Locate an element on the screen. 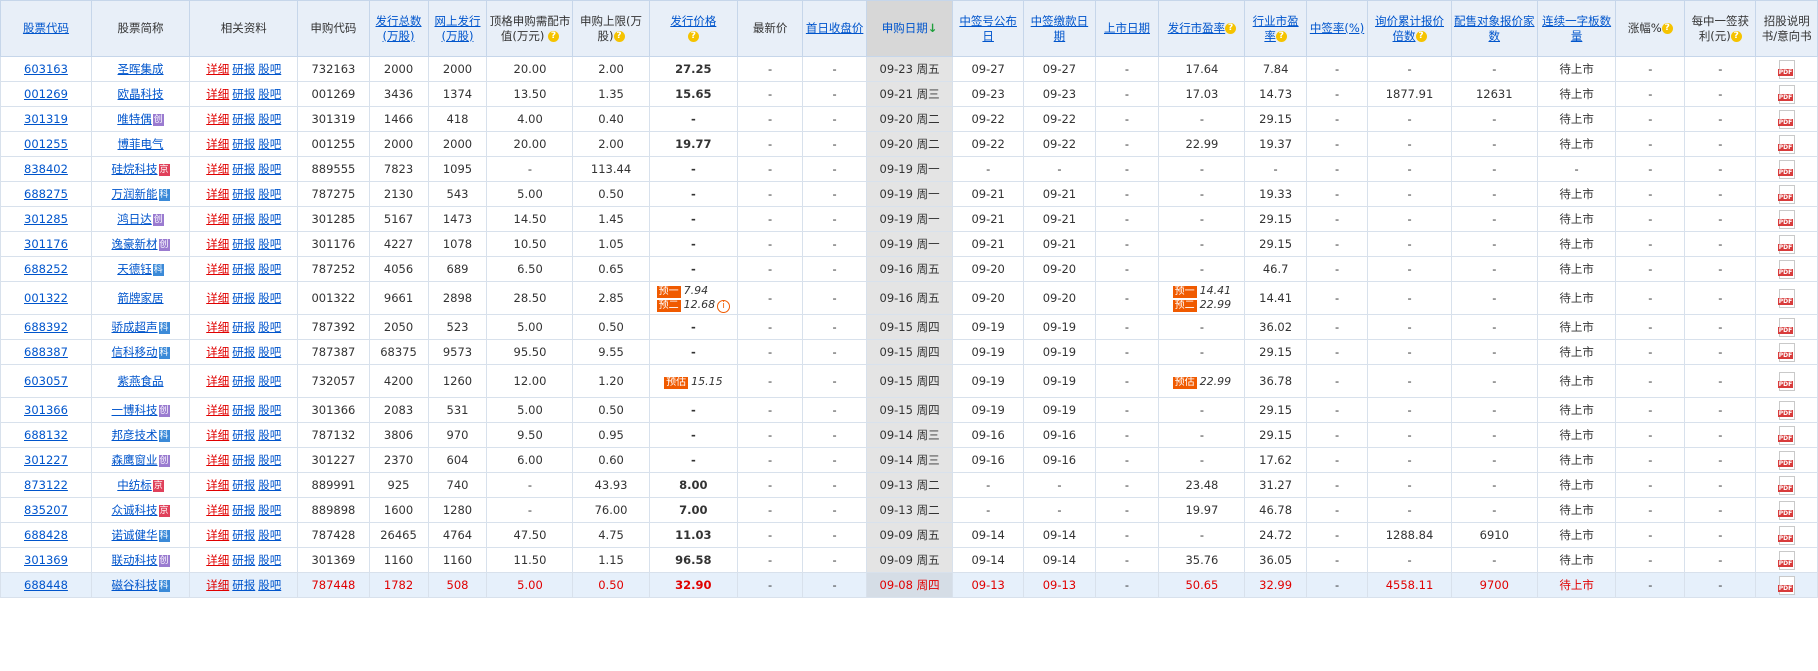 This screenshot has height=671, width=1818. stock-name-link: 鸿日达 is located at coordinates (134, 219).